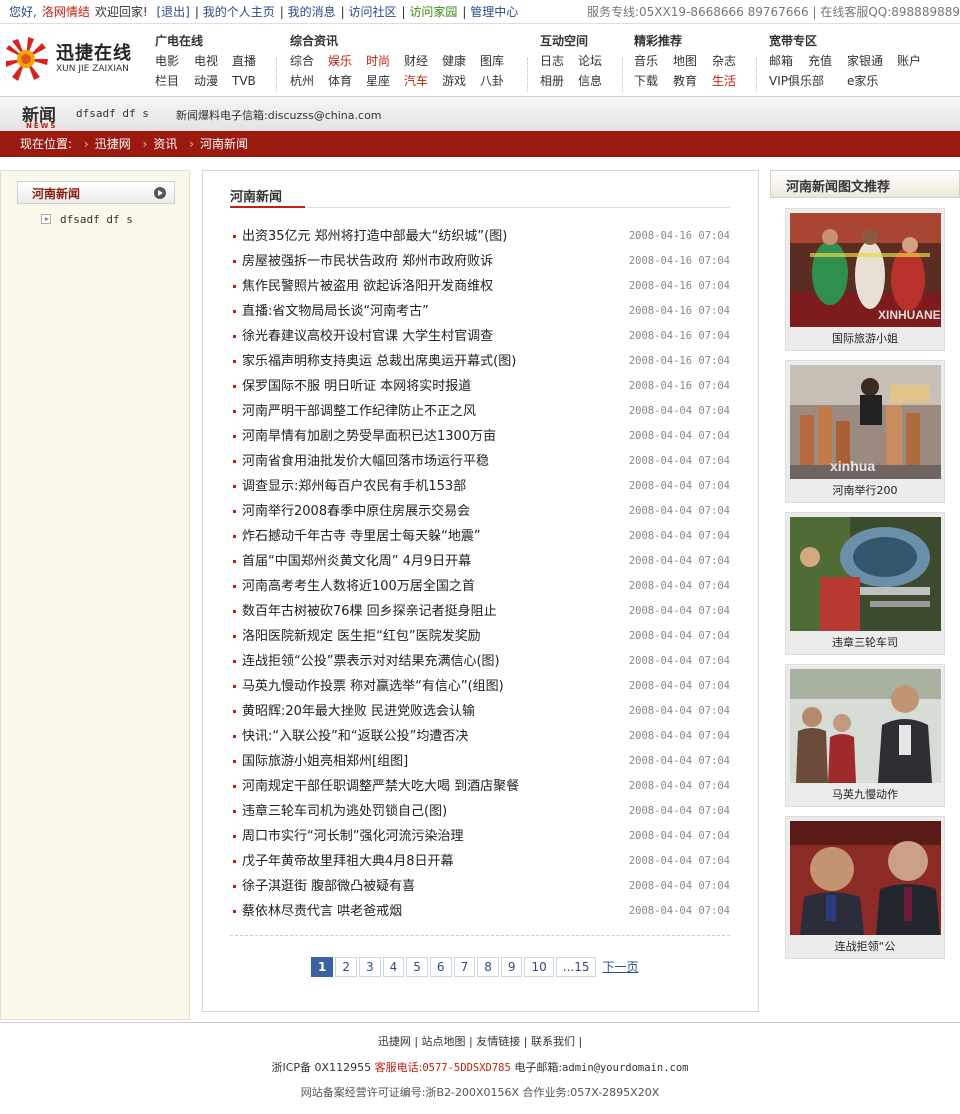 The height and width of the screenshot is (1114, 960). Describe the element at coordinates (224, 144) in the screenshot. I see `breadcrumb-item: 河南新闻` at that location.